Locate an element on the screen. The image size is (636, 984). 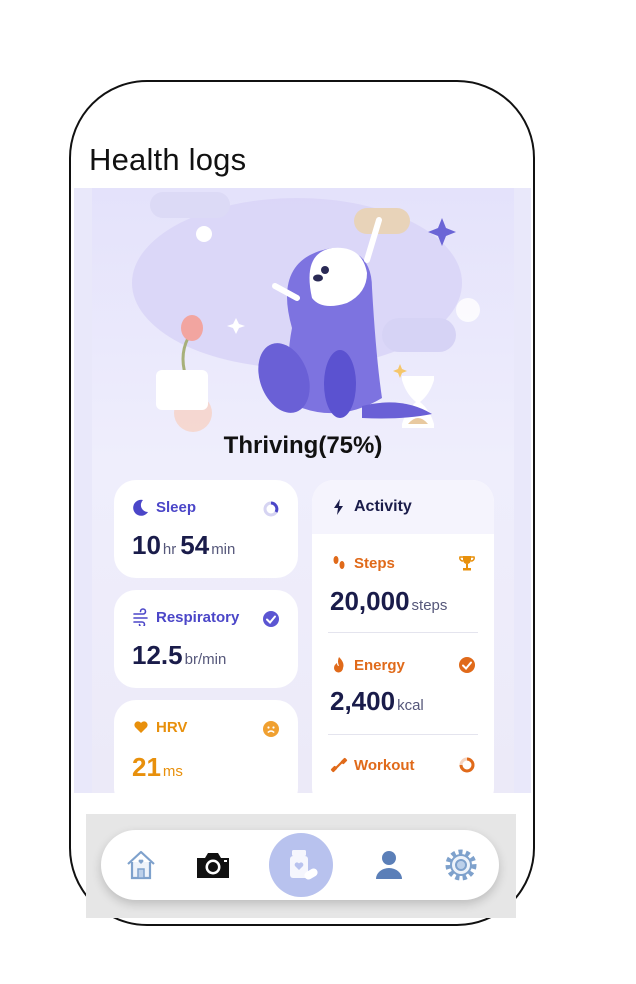
hrv-value: 21 ms is located at coordinates (159, 767).